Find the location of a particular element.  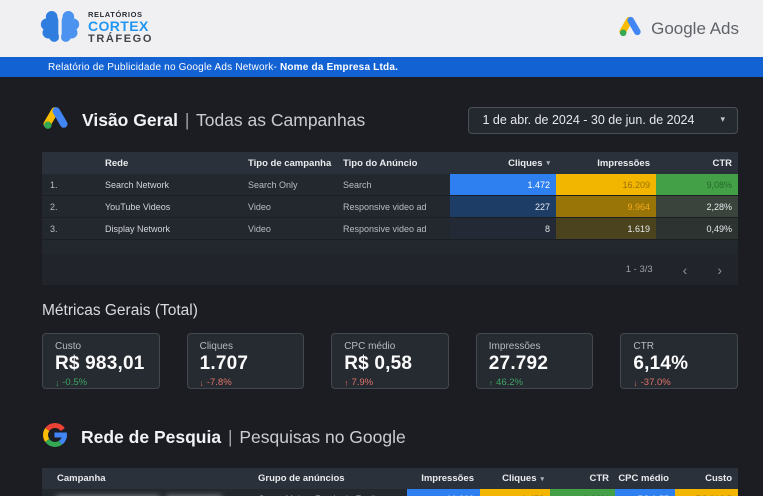

header-campanha: Campanha is located at coordinates (146, 478).